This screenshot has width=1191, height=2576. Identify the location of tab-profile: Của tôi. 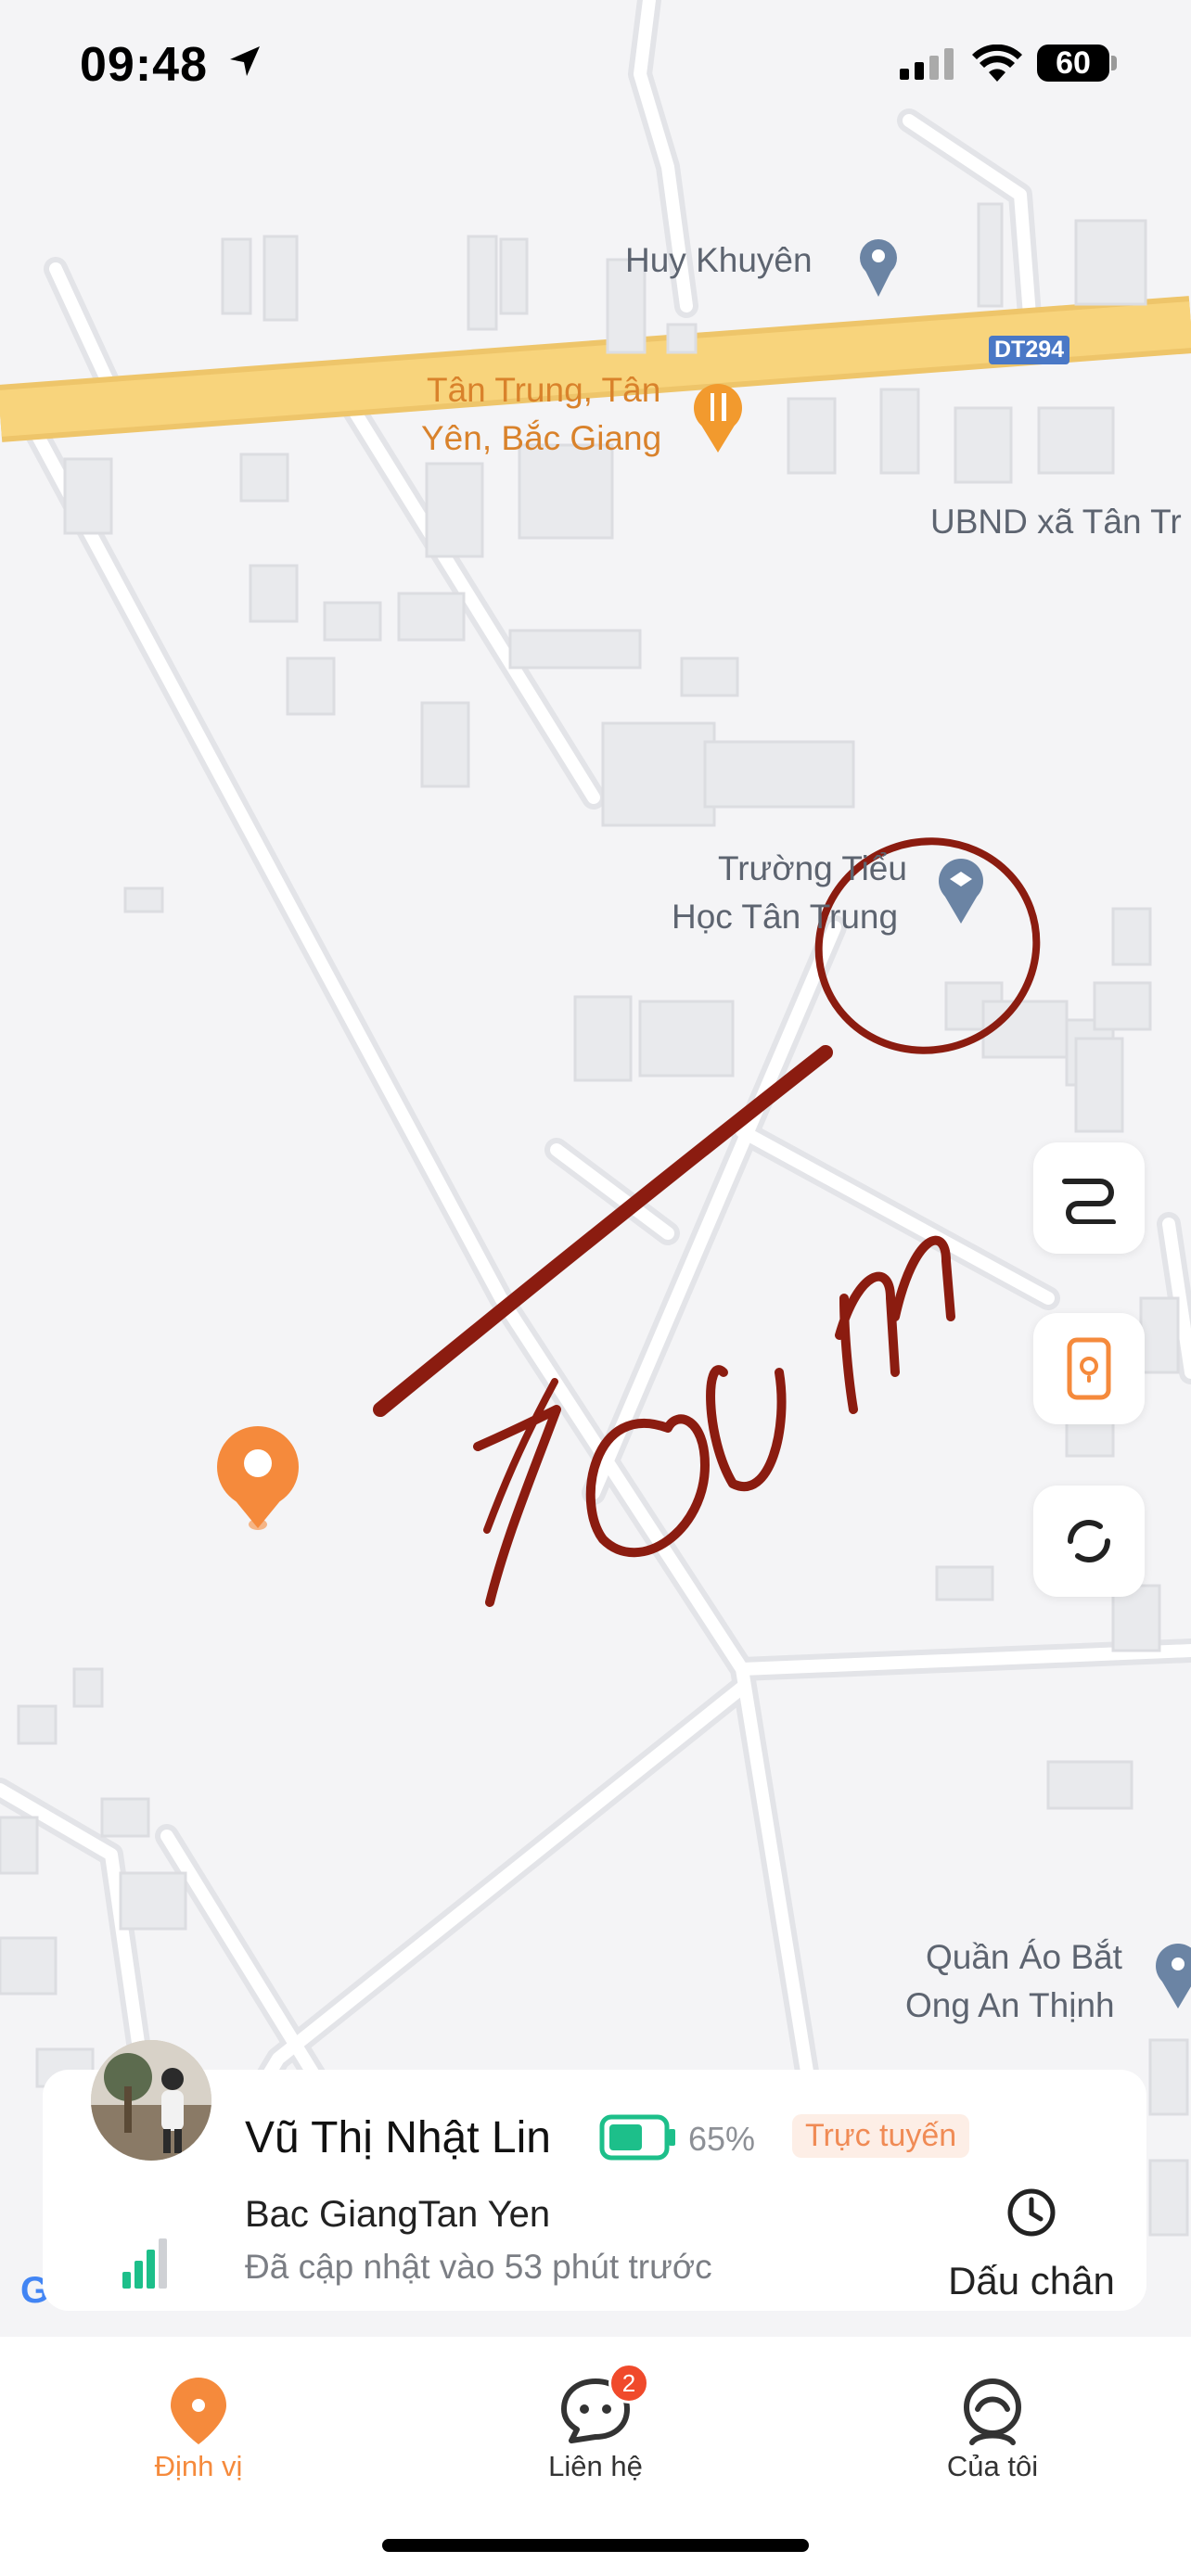
(992, 2428).